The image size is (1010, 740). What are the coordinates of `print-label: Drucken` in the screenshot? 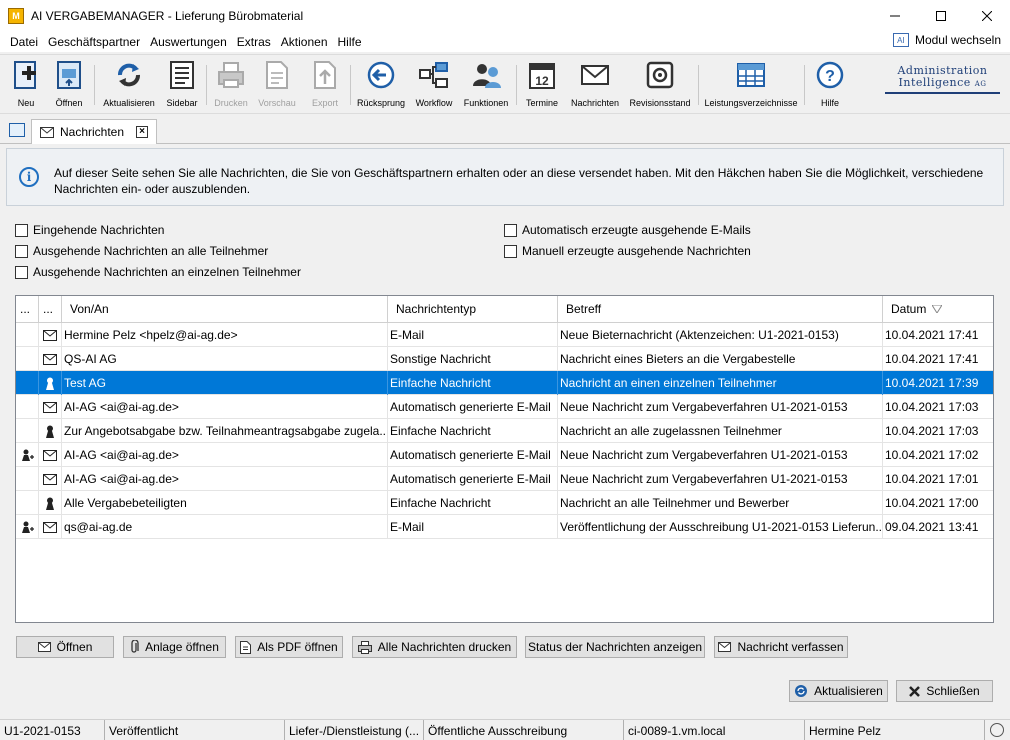 It's located at (231, 103).